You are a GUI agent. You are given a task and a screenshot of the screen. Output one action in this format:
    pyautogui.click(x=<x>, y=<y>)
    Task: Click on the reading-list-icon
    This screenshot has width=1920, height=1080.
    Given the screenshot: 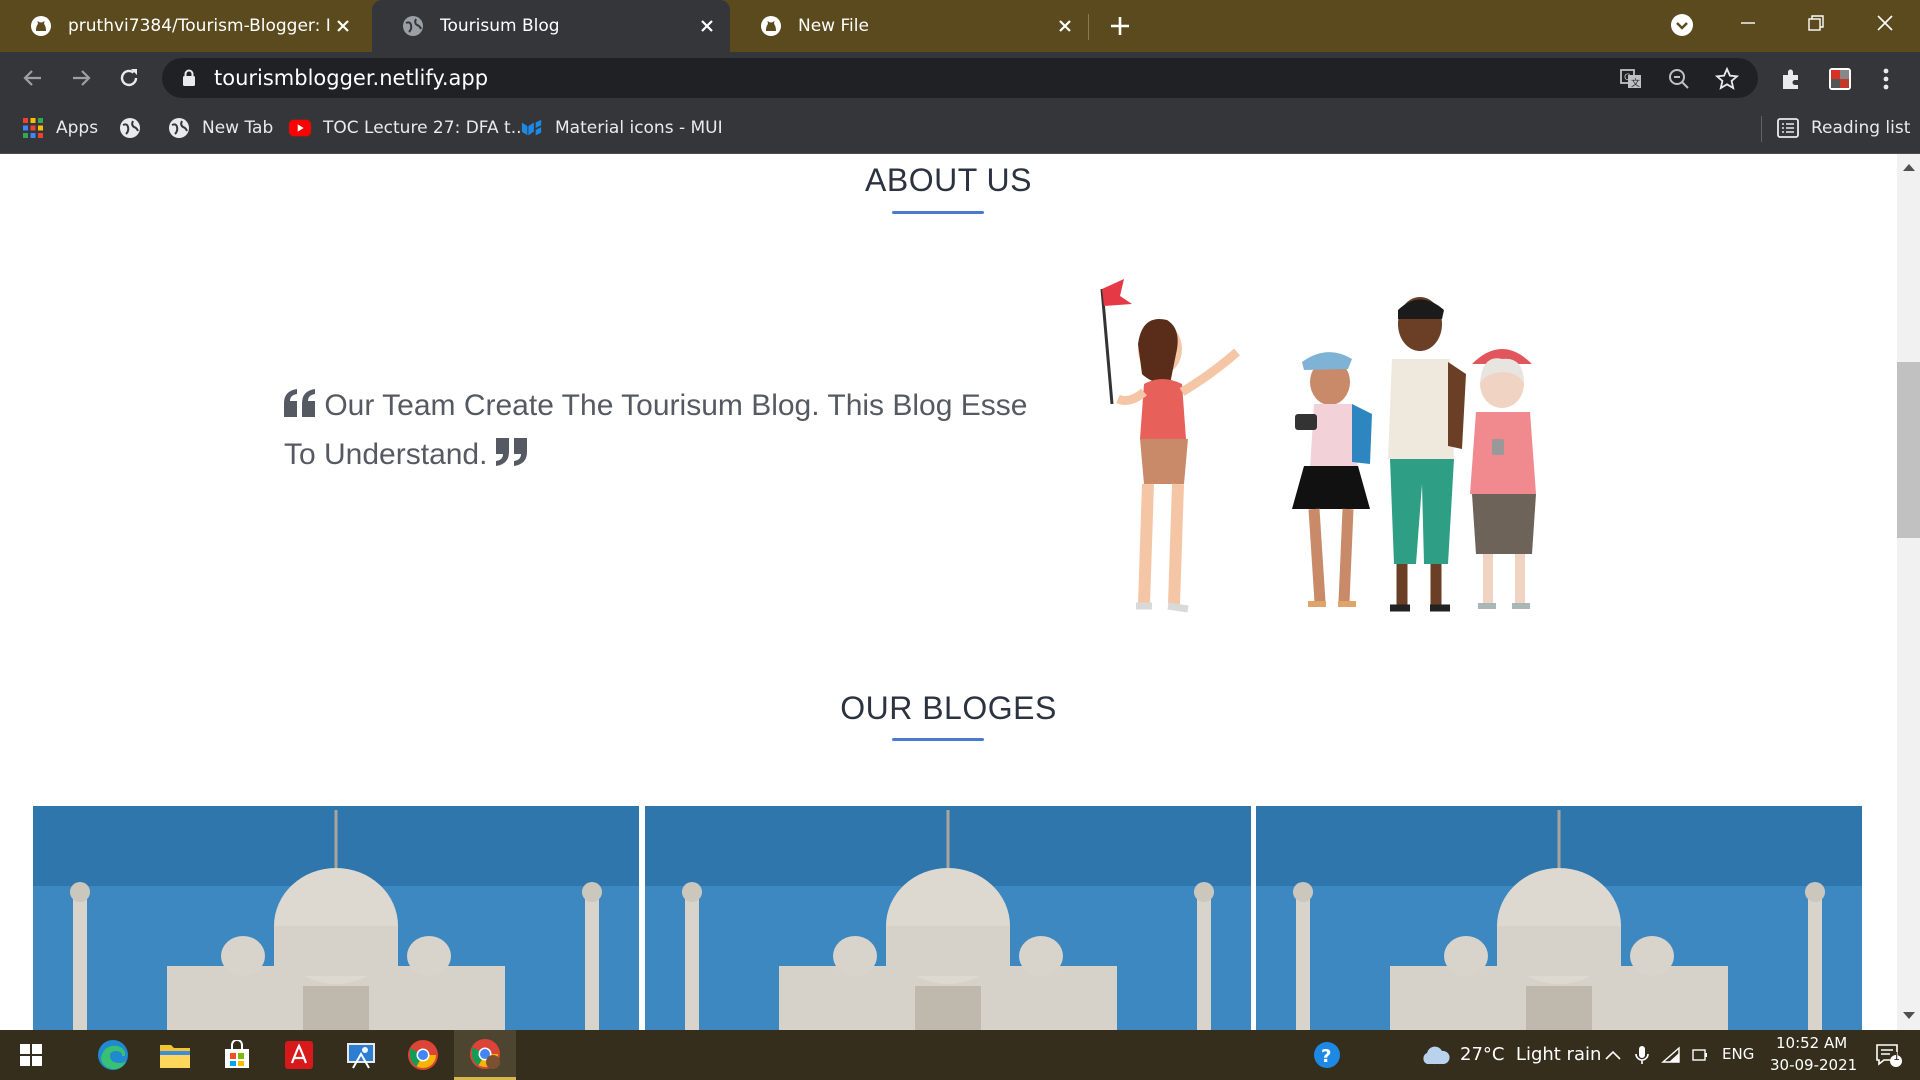 What is the action you would take?
    pyautogui.click(x=1788, y=128)
    